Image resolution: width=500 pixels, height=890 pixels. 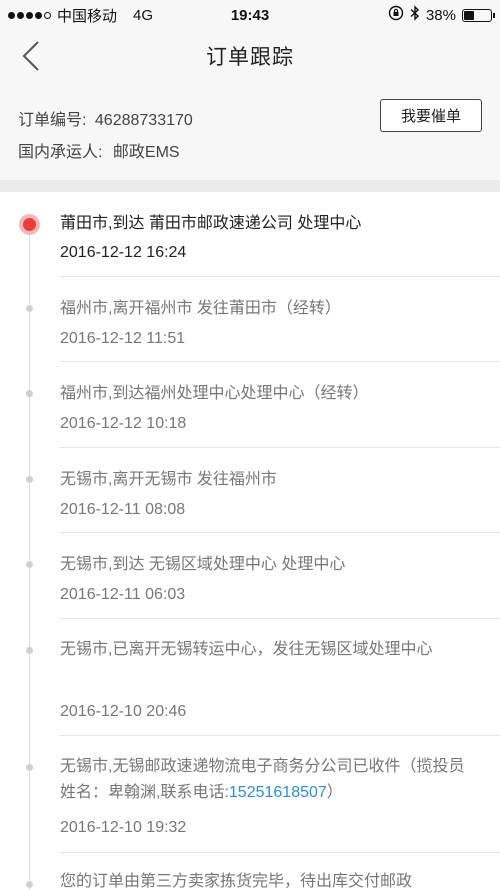 I want to click on order-number-label: 订单编号:, so click(x=52, y=120).